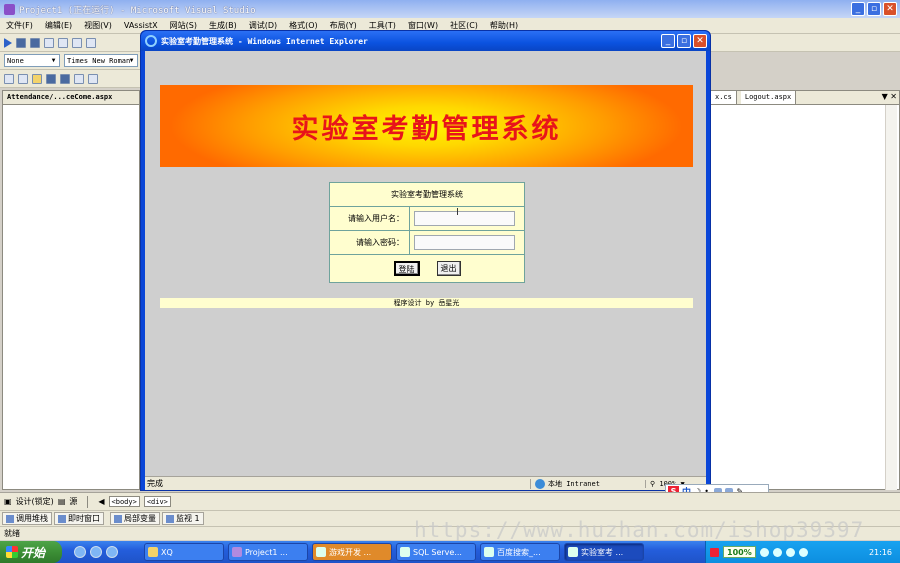  What do you see at coordinates (88, 501) in the screenshot?
I see `divider` at bounding box center [88, 501].